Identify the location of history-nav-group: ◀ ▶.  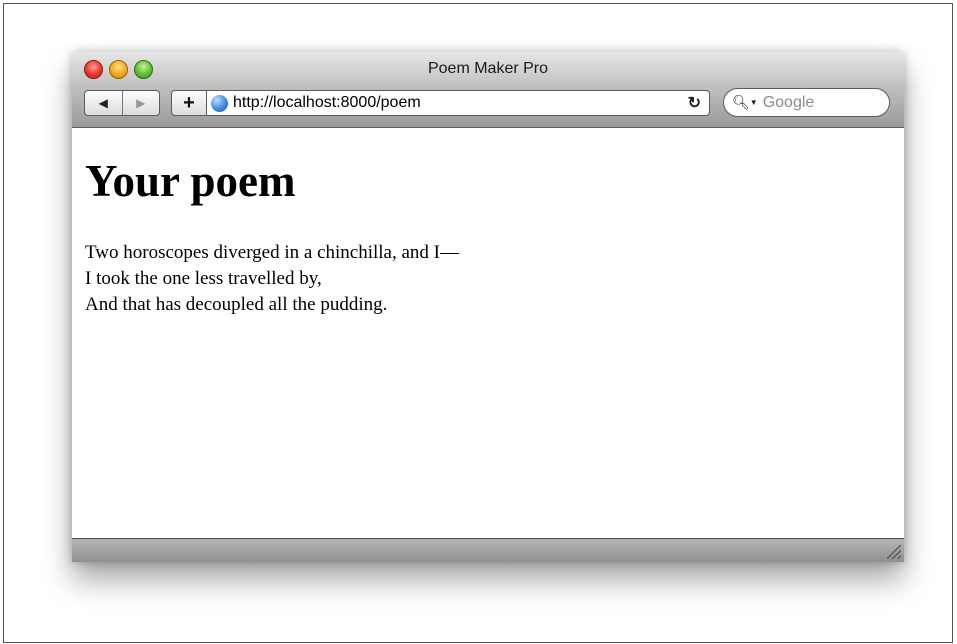
(122, 103).